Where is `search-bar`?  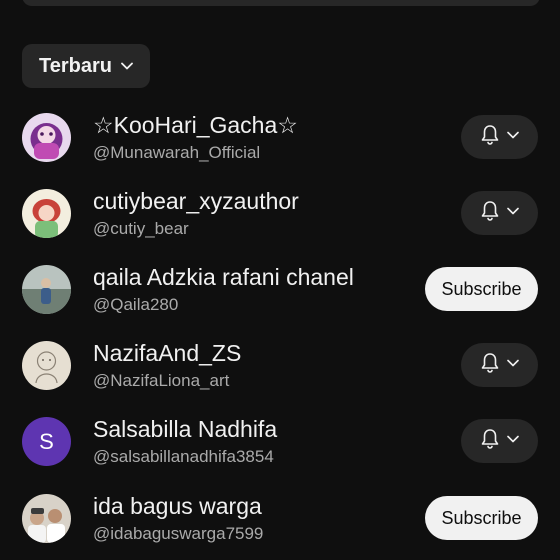
search-bar is located at coordinates (281, 3).